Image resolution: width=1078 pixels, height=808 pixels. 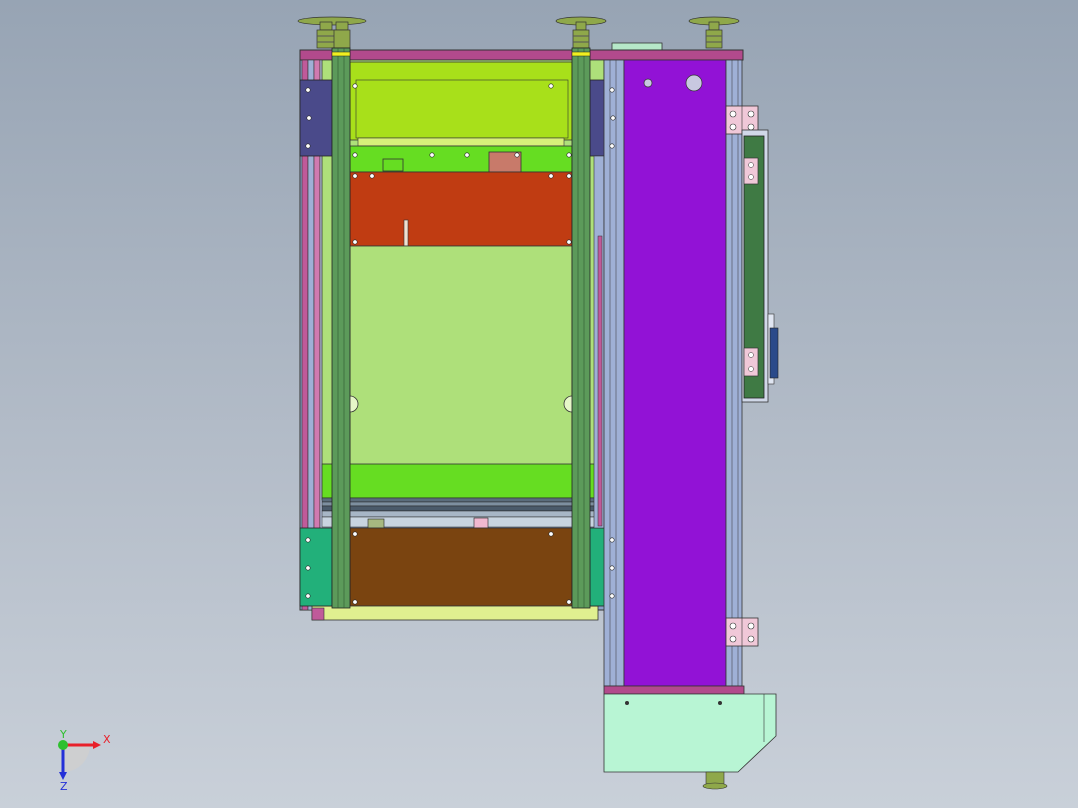 What do you see at coordinates (521, 55) in the screenshot?
I see `top-plate` at bounding box center [521, 55].